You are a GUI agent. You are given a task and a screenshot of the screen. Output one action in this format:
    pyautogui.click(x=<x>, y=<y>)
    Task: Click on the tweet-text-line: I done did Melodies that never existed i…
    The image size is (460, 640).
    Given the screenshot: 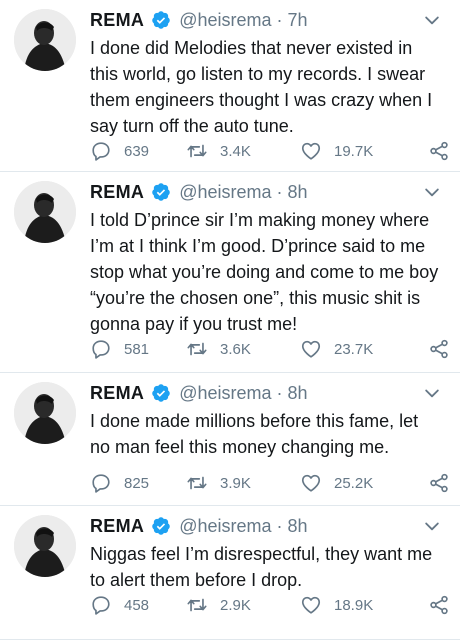 What is the action you would take?
    pyautogui.click(x=251, y=48)
    